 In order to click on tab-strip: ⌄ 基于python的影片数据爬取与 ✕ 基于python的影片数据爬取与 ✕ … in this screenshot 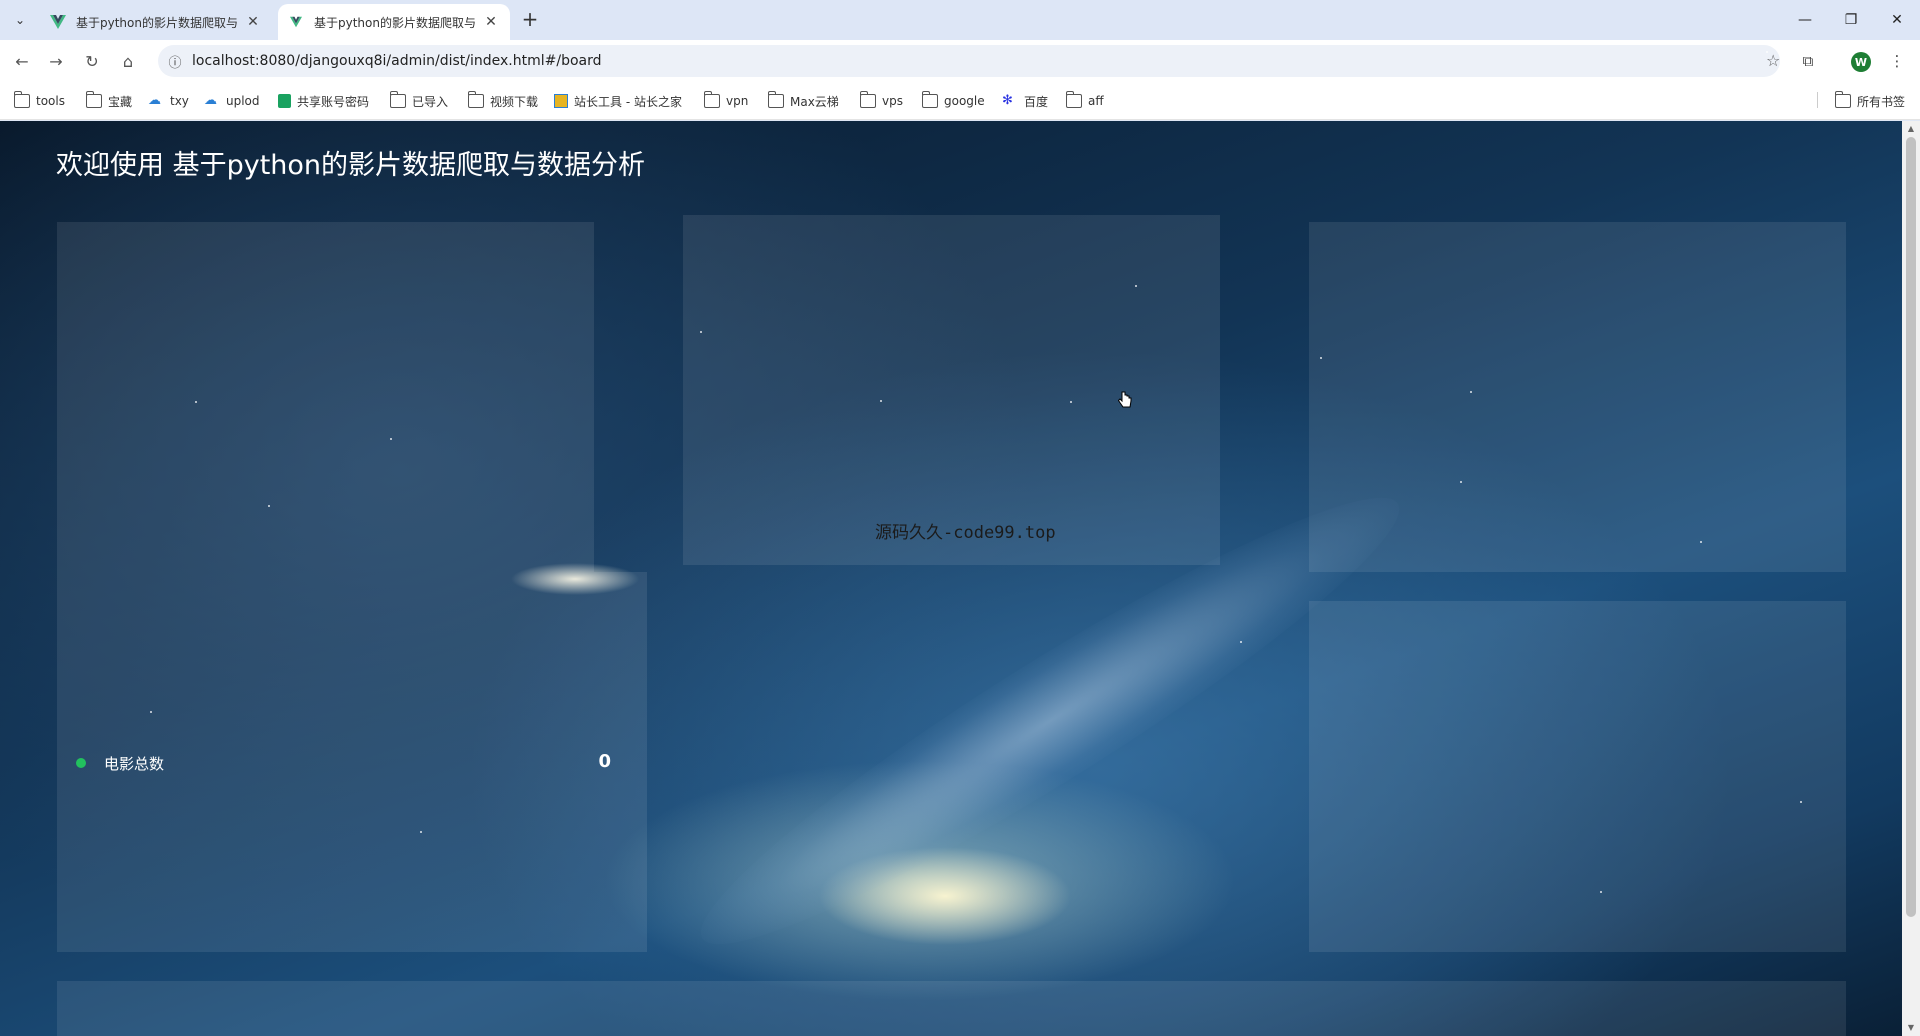, I will do `click(960, 20)`.